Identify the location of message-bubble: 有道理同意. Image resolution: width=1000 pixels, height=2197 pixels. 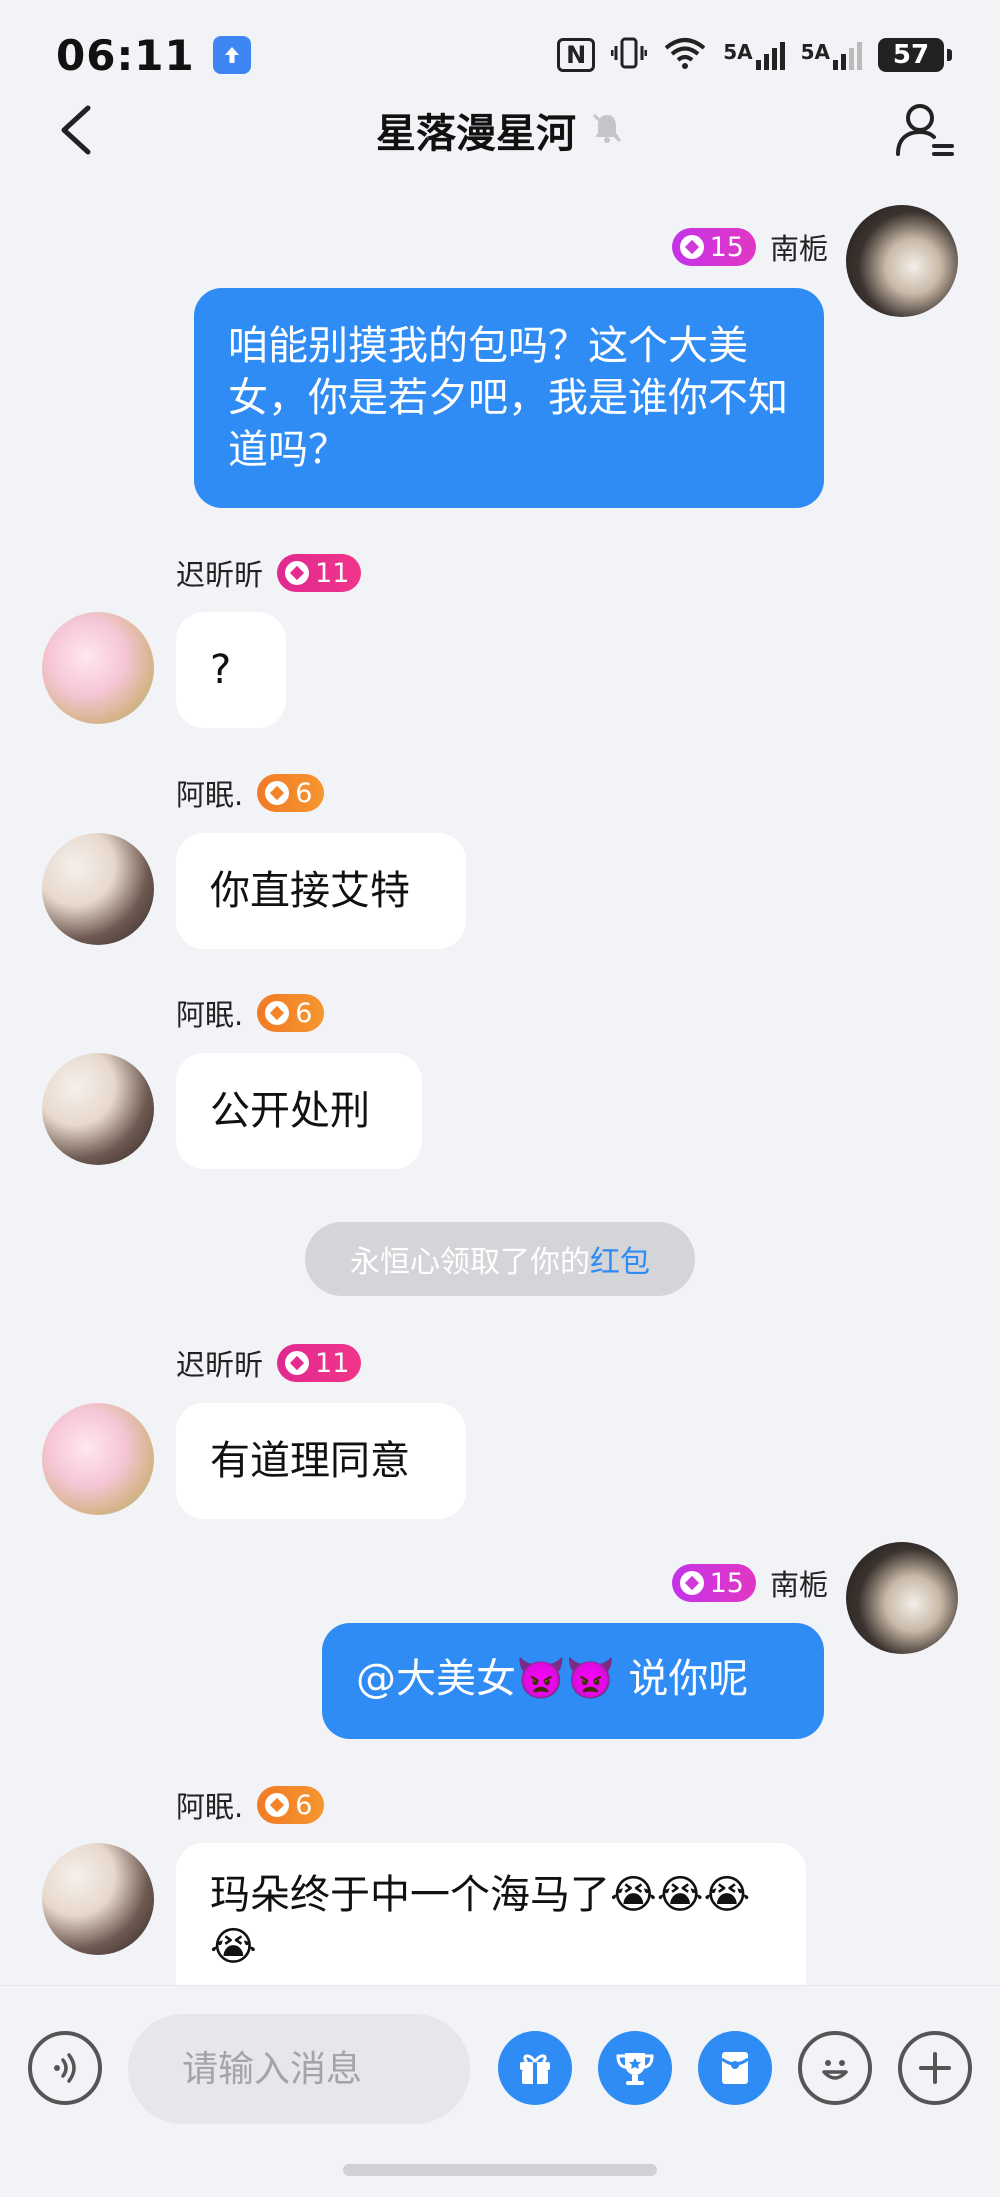
(321, 1461).